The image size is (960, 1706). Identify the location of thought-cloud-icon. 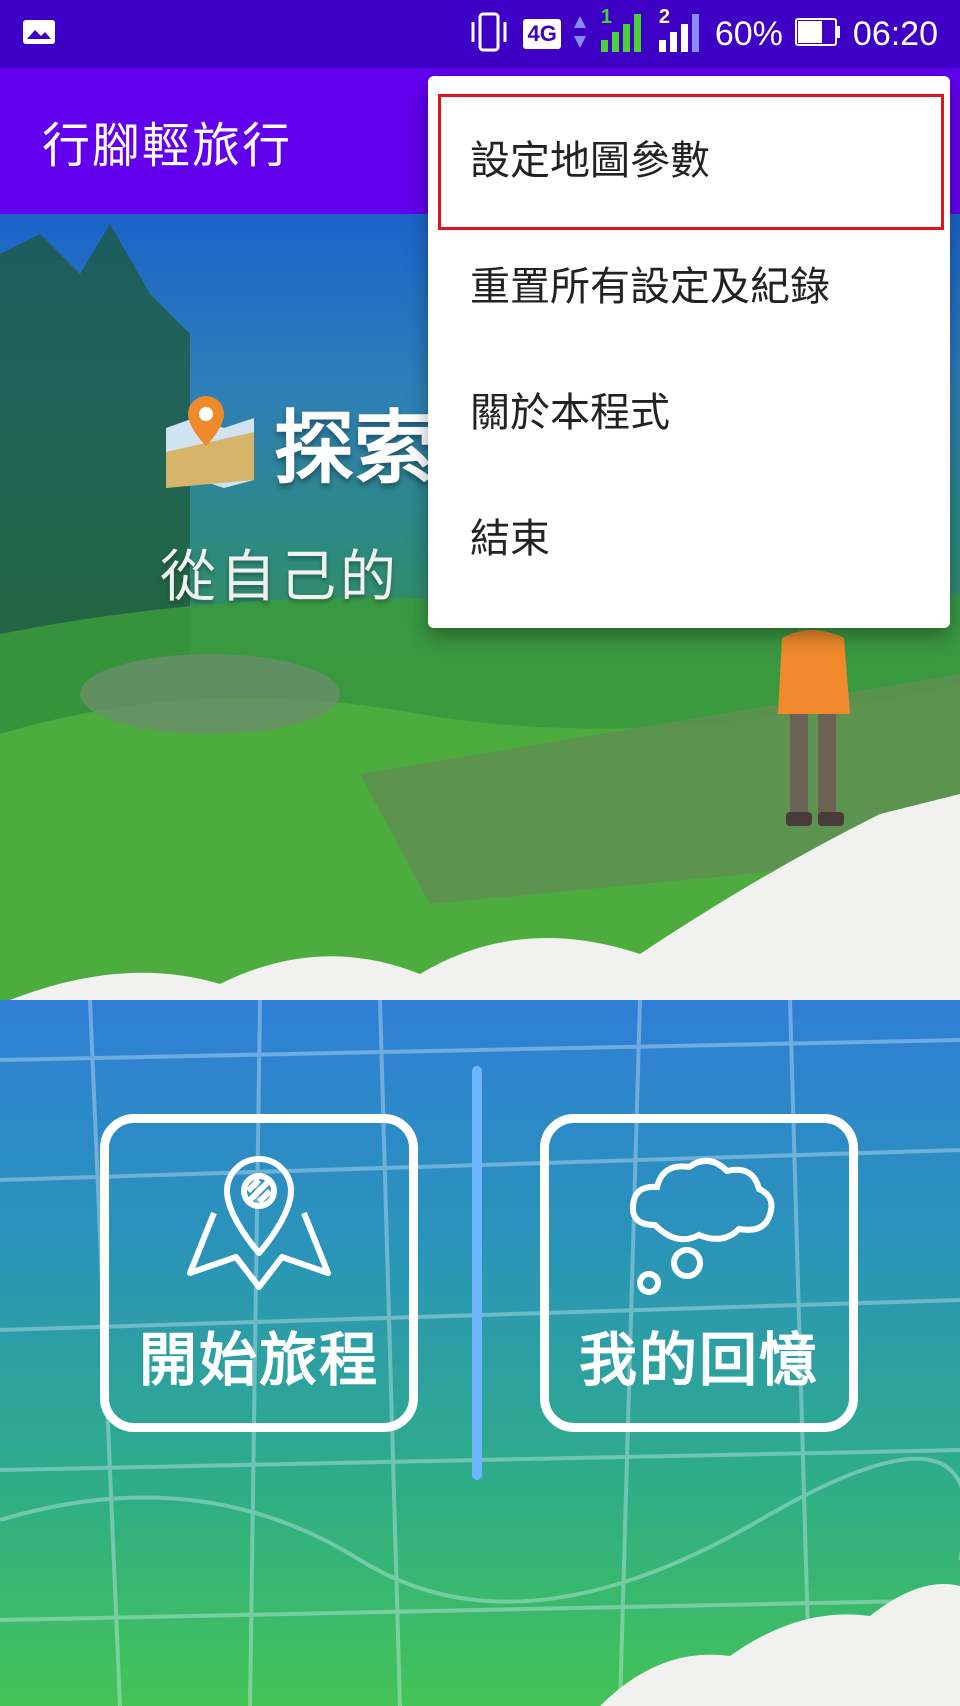
(699, 1230).